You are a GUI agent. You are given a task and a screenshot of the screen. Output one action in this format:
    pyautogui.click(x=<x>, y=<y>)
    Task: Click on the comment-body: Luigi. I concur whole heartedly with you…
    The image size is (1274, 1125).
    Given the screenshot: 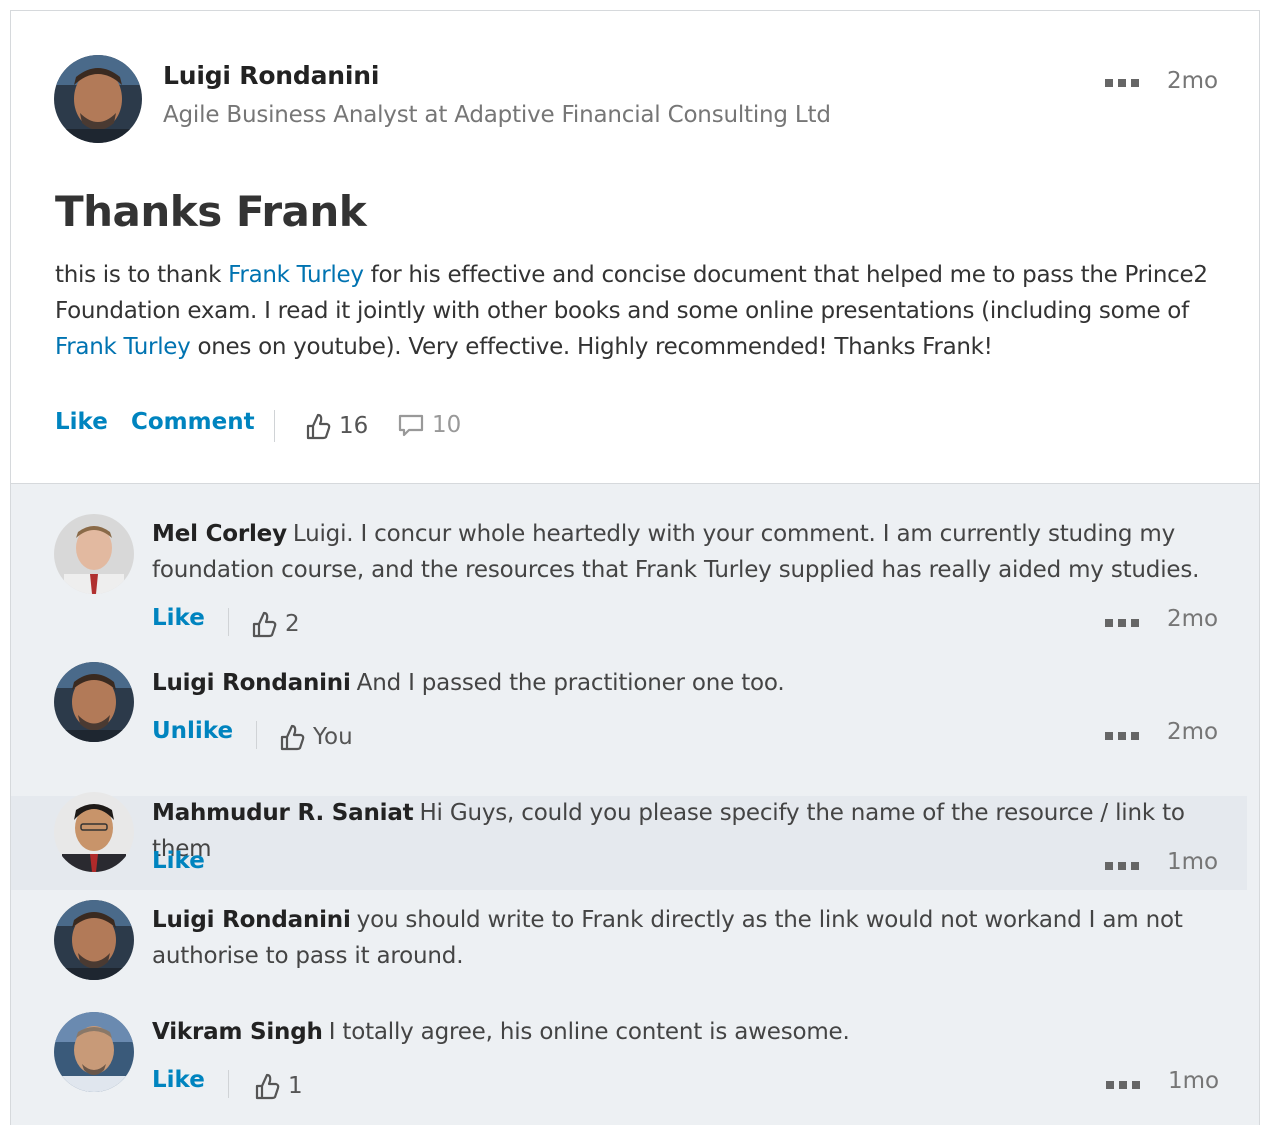 What is the action you would take?
    pyautogui.click(x=676, y=552)
    